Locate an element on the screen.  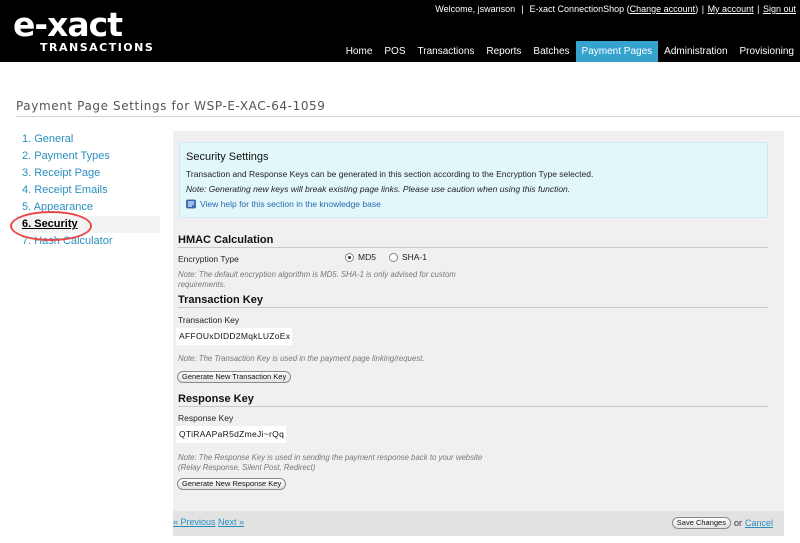
radio-sha1-indicator is located at coordinates (393, 257).